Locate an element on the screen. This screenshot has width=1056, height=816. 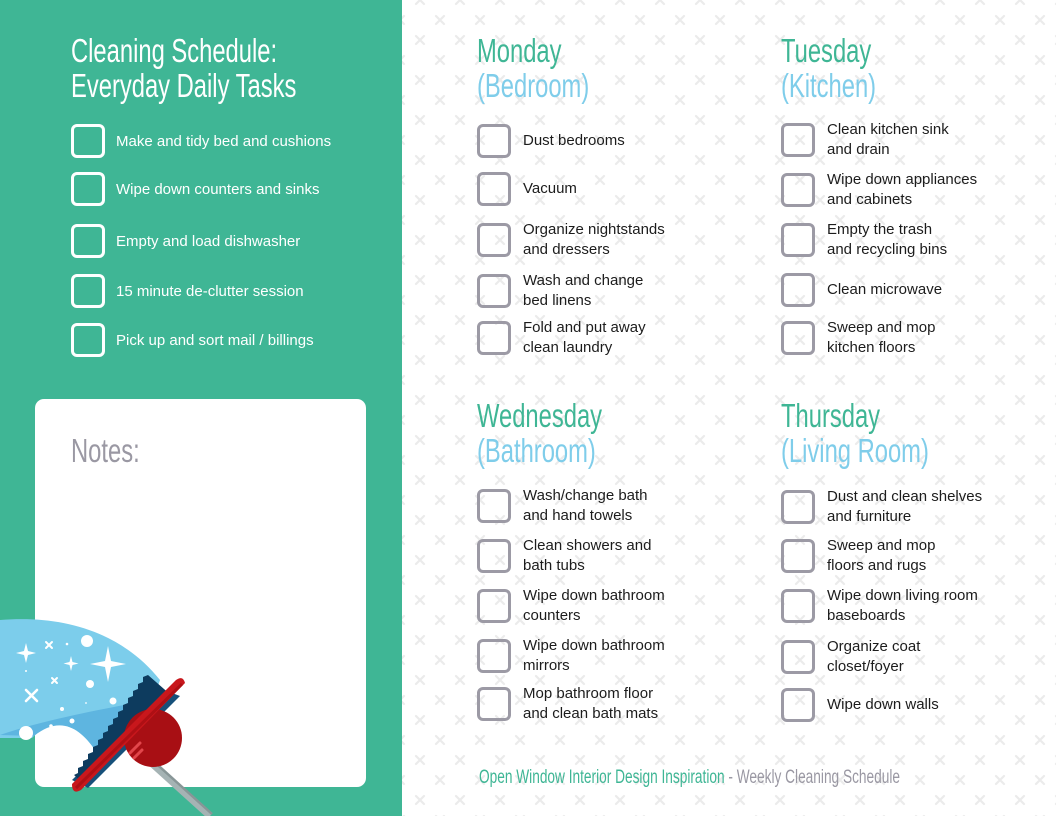
page-title-line-2: Everyday Daily Tasks is located at coordinates (184, 85).